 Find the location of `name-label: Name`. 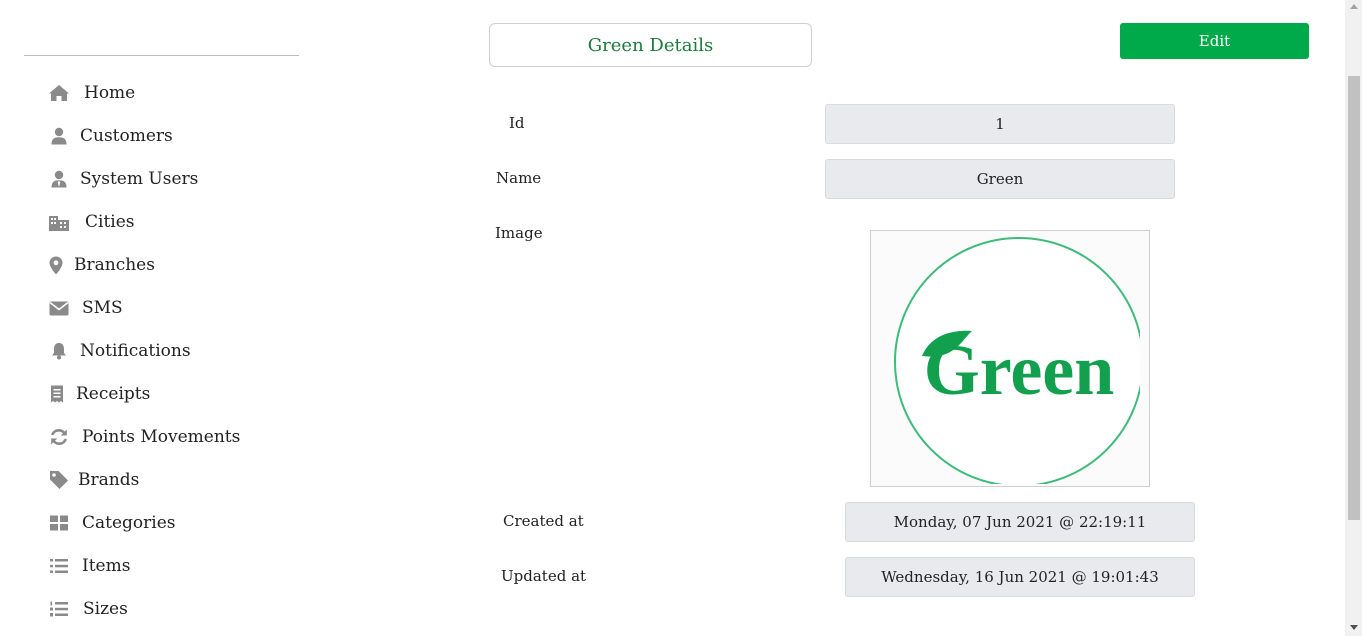

name-label: Name is located at coordinates (519, 178).